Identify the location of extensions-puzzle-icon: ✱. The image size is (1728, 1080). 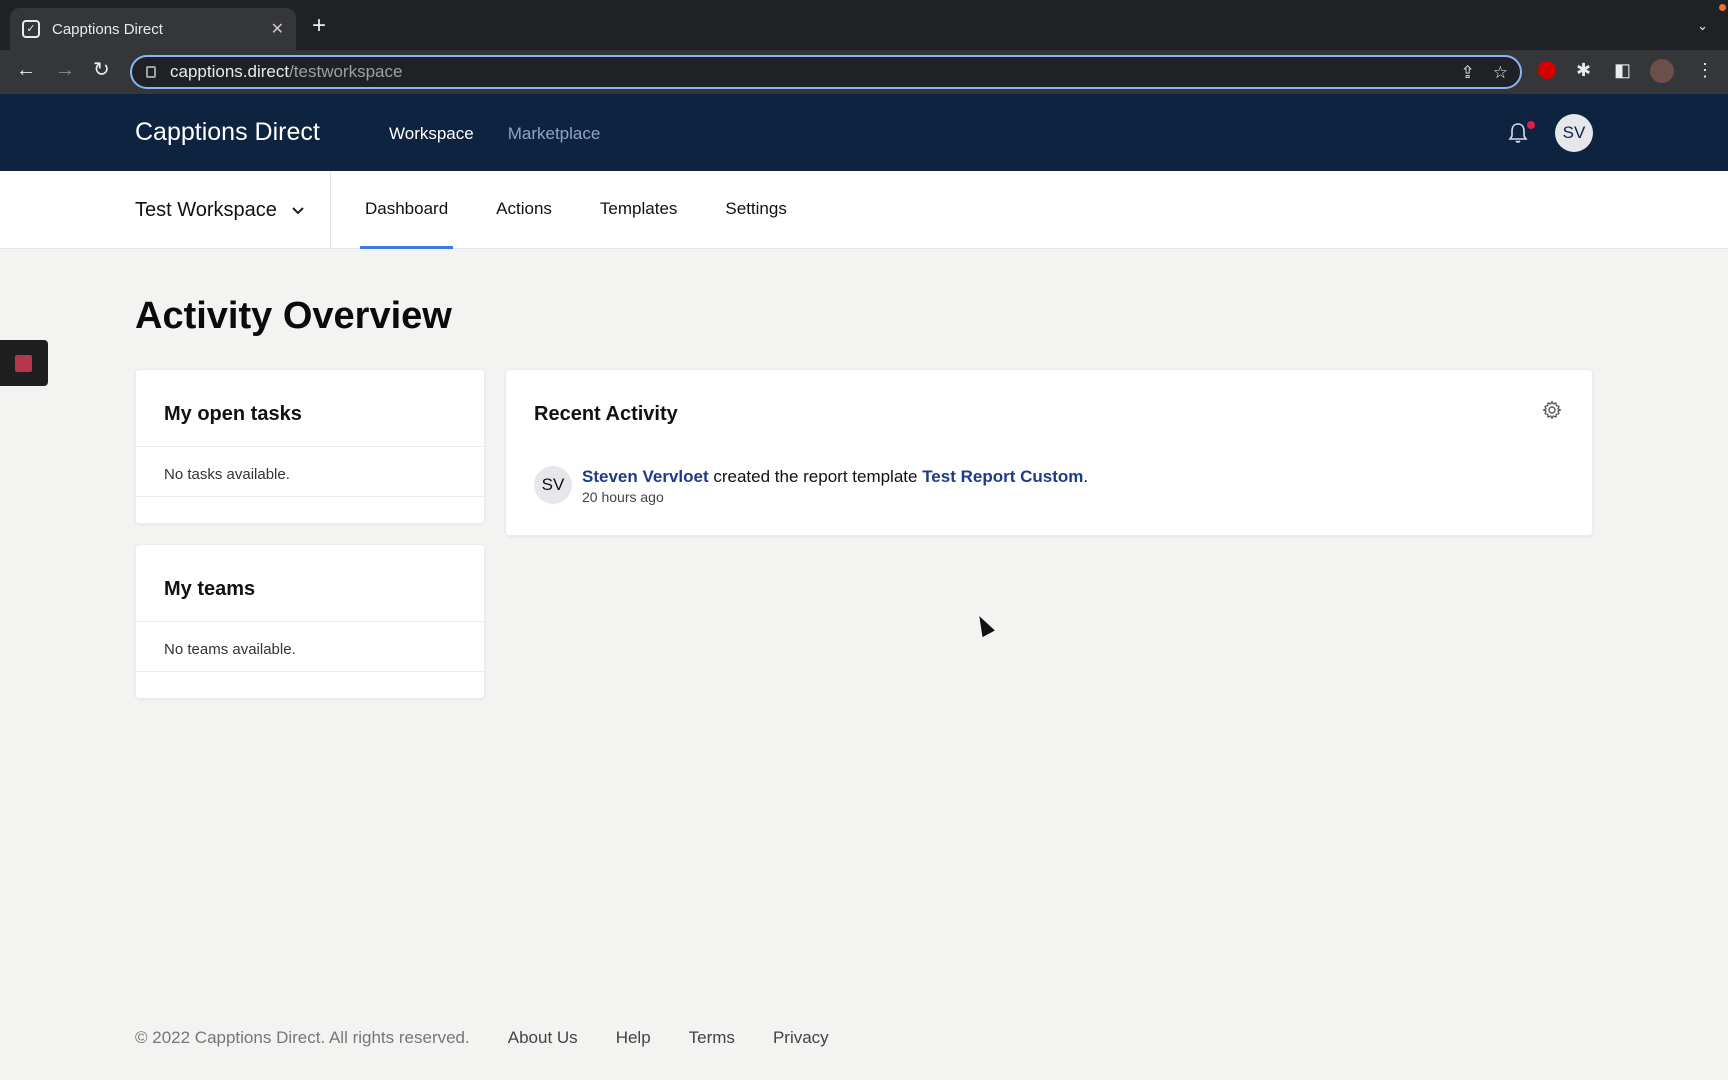
(1583, 70).